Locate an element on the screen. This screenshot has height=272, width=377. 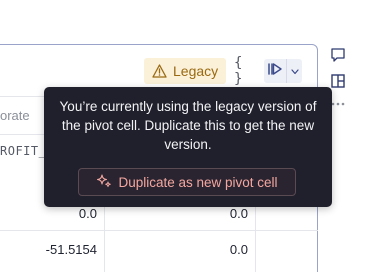
run-icon is located at coordinates (275, 71).